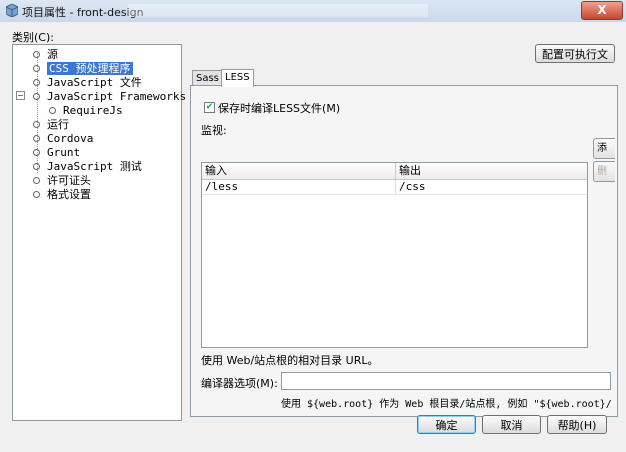 Image resolution: width=626 pixels, height=452 pixels. I want to click on tree-item-label: 源, so click(52, 54).